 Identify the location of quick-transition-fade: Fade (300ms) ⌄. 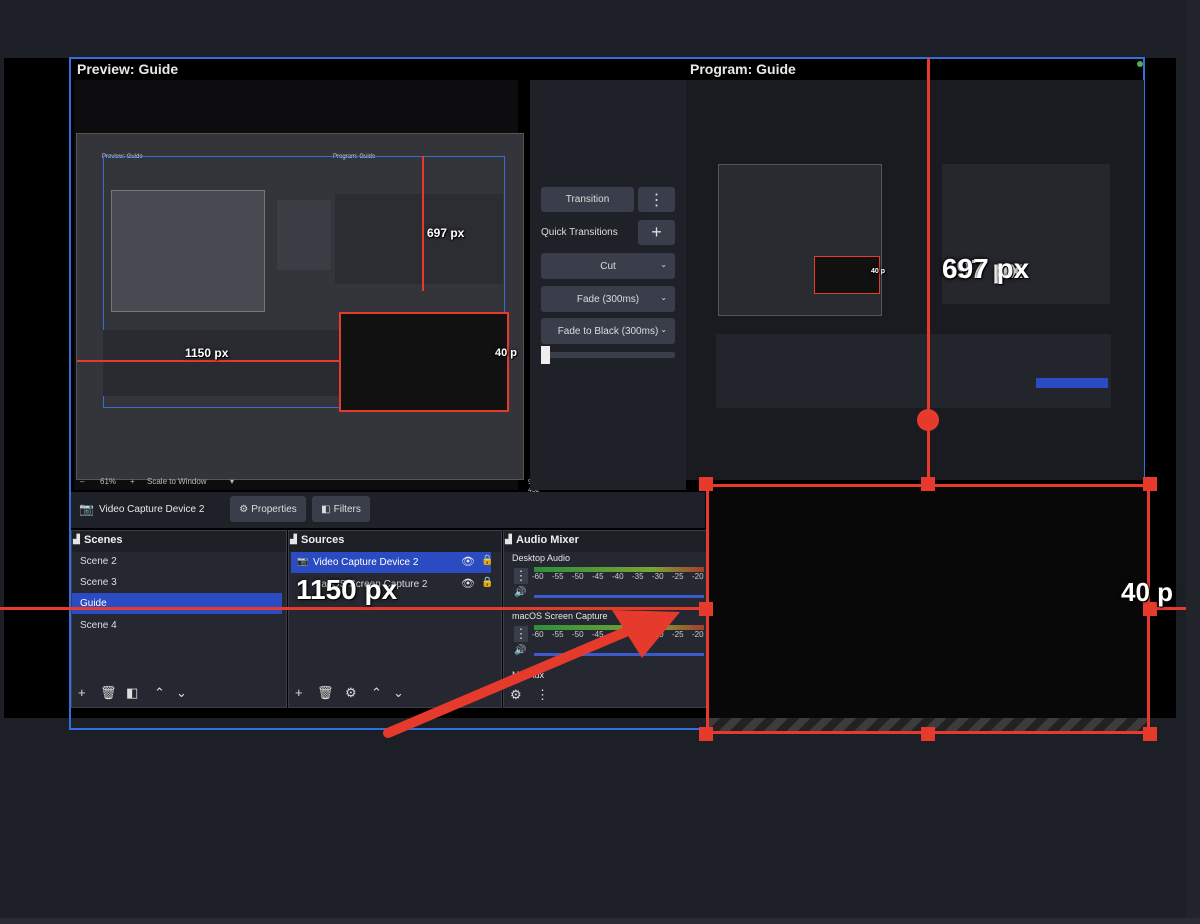
(608, 299).